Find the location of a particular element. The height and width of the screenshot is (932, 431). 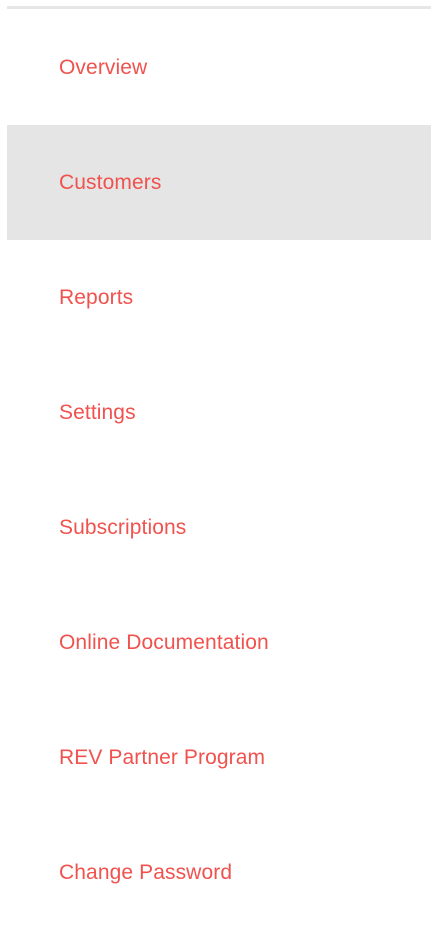

nav-item-change-password: Change Password is located at coordinates (219, 872).